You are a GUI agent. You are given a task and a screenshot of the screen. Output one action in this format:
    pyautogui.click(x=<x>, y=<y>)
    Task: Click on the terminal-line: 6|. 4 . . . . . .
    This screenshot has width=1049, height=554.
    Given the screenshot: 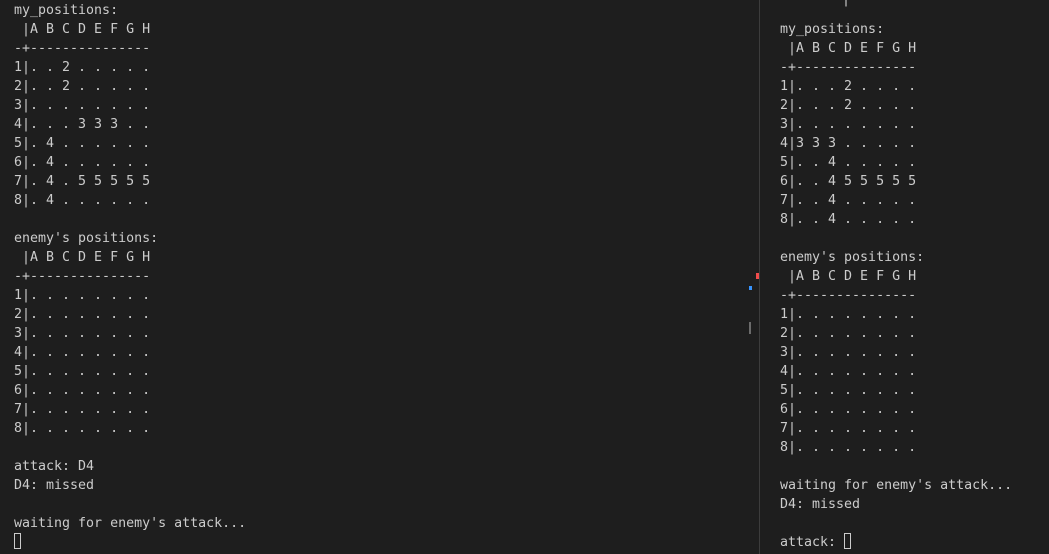 What is the action you would take?
    pyautogui.click(x=82, y=162)
    